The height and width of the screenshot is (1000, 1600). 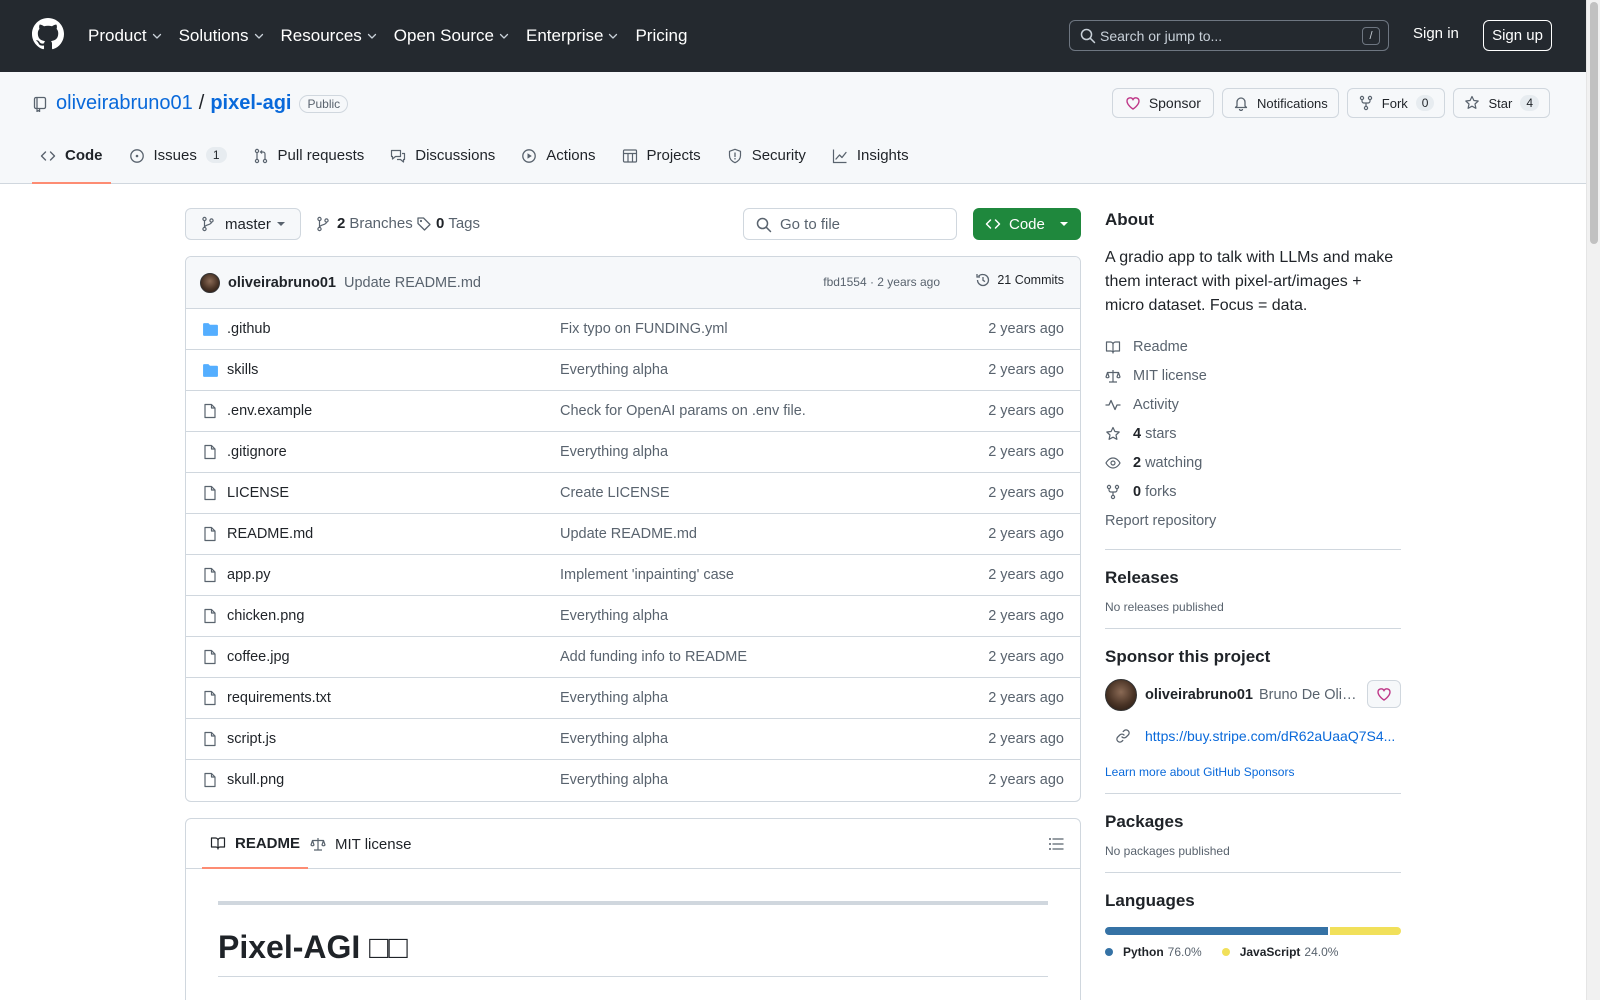 What do you see at coordinates (318, 844) in the screenshot?
I see `law-icon` at bounding box center [318, 844].